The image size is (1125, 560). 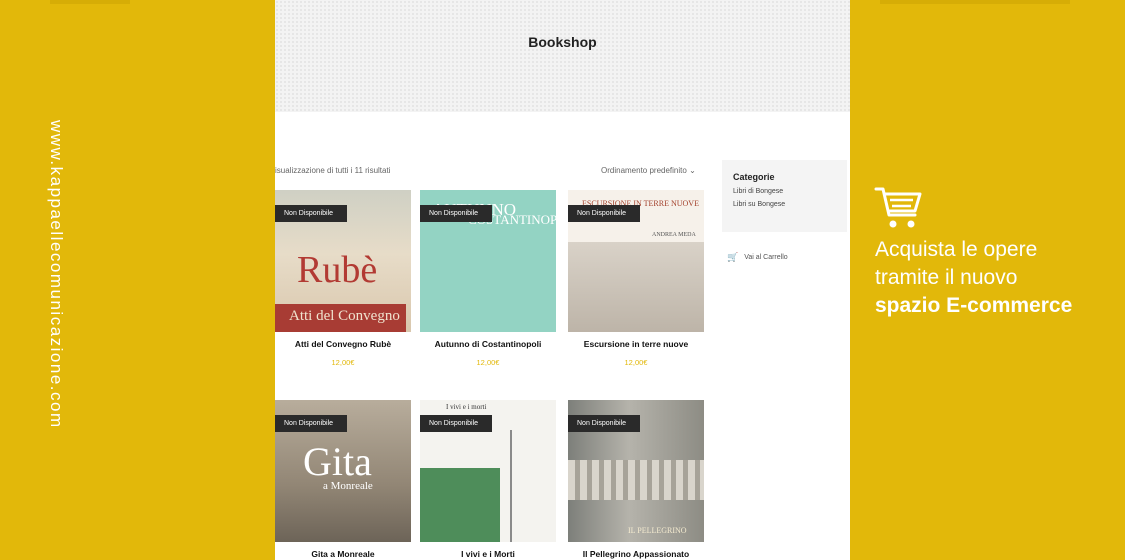 I want to click on page-title: Bookshop, so click(x=562, y=42).